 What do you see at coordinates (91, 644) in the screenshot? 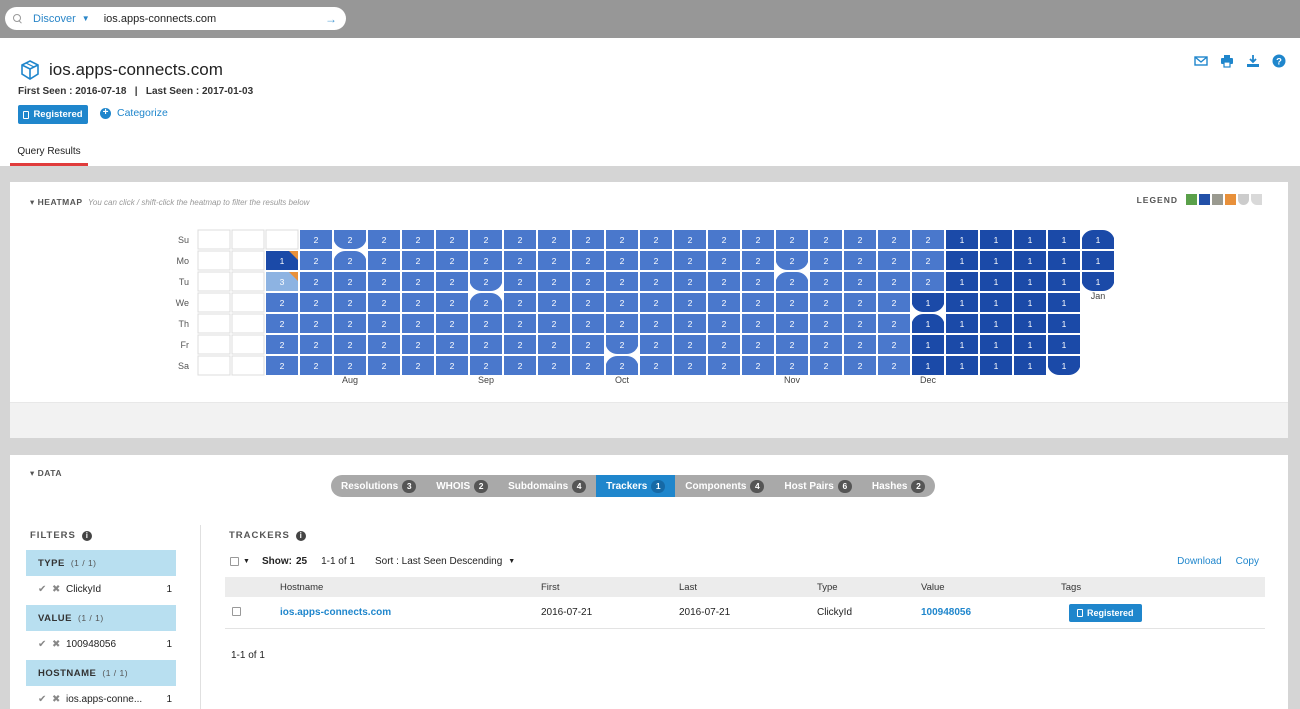
I see `filter-value: 100948056` at bounding box center [91, 644].